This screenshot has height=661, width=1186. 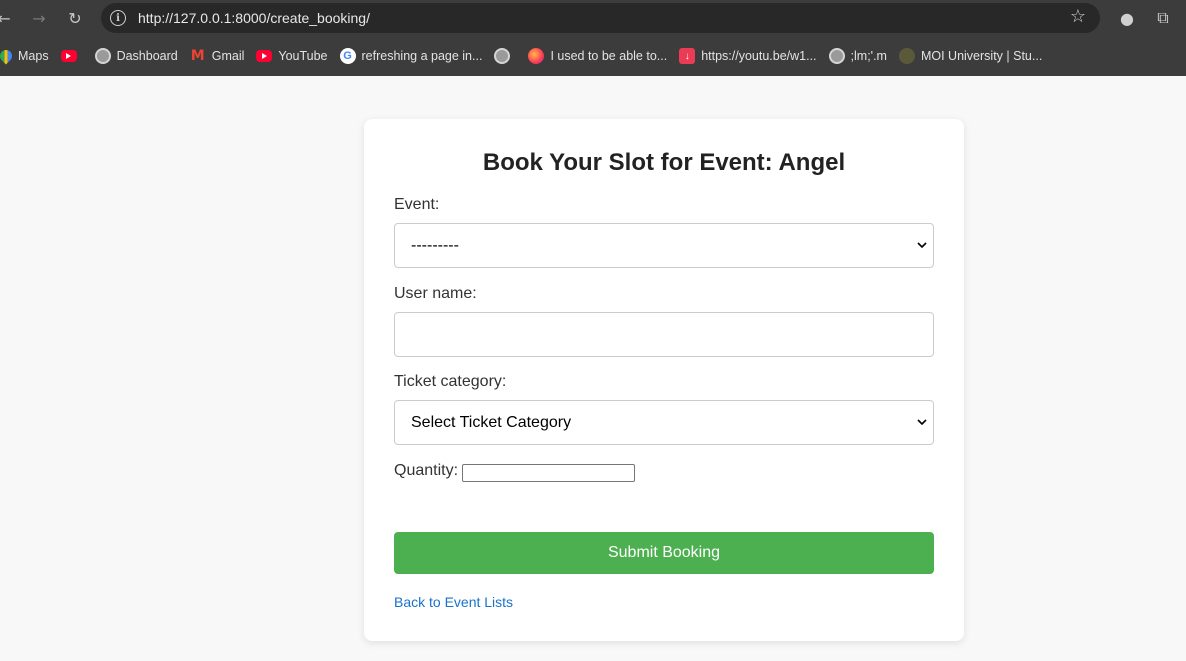 I want to click on bookmark-label: Gmail, so click(x=228, y=56).